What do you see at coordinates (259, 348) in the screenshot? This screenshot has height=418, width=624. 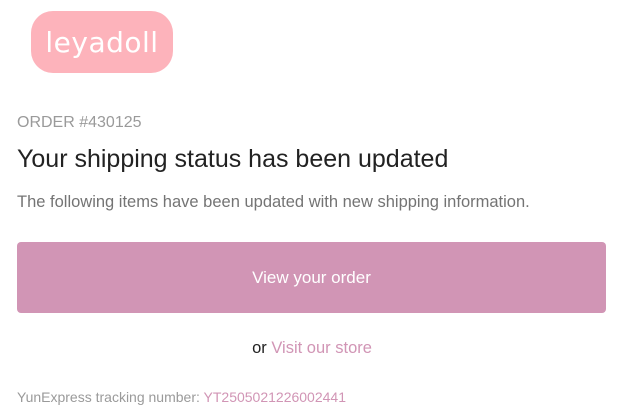 I see `visit-store-prefix: or` at bounding box center [259, 348].